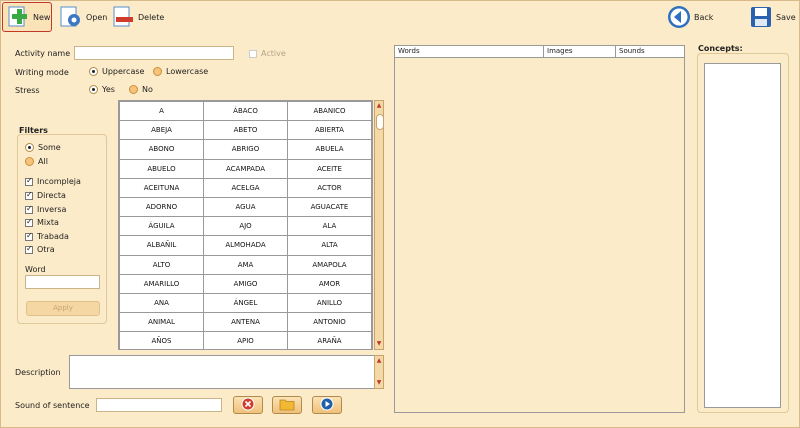 The height and width of the screenshot is (428, 800). I want to click on stress-no-option: No, so click(141, 89).